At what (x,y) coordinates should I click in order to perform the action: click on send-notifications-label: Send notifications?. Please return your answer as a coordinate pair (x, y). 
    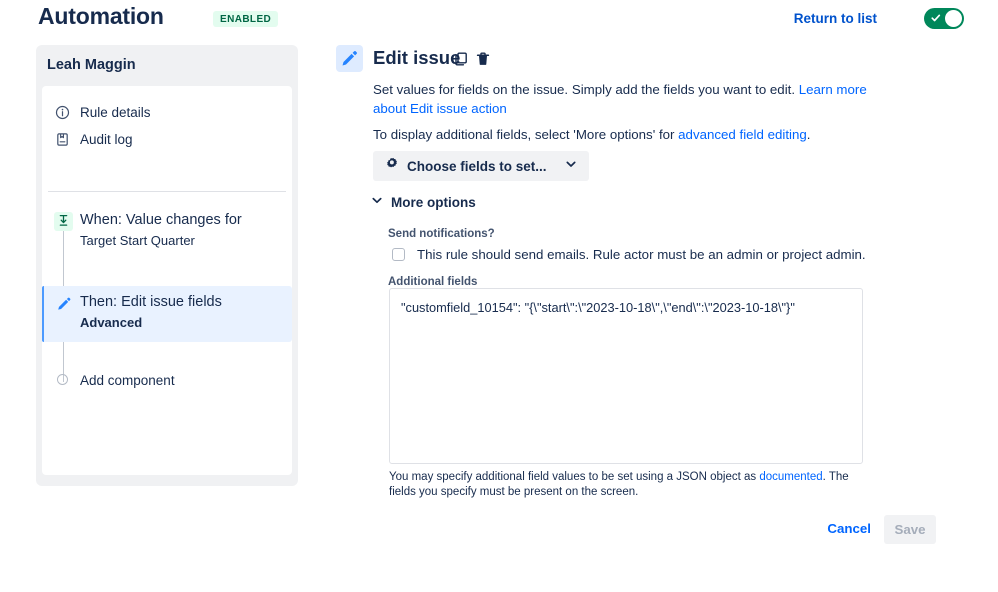
    Looking at the image, I should click on (441, 234).